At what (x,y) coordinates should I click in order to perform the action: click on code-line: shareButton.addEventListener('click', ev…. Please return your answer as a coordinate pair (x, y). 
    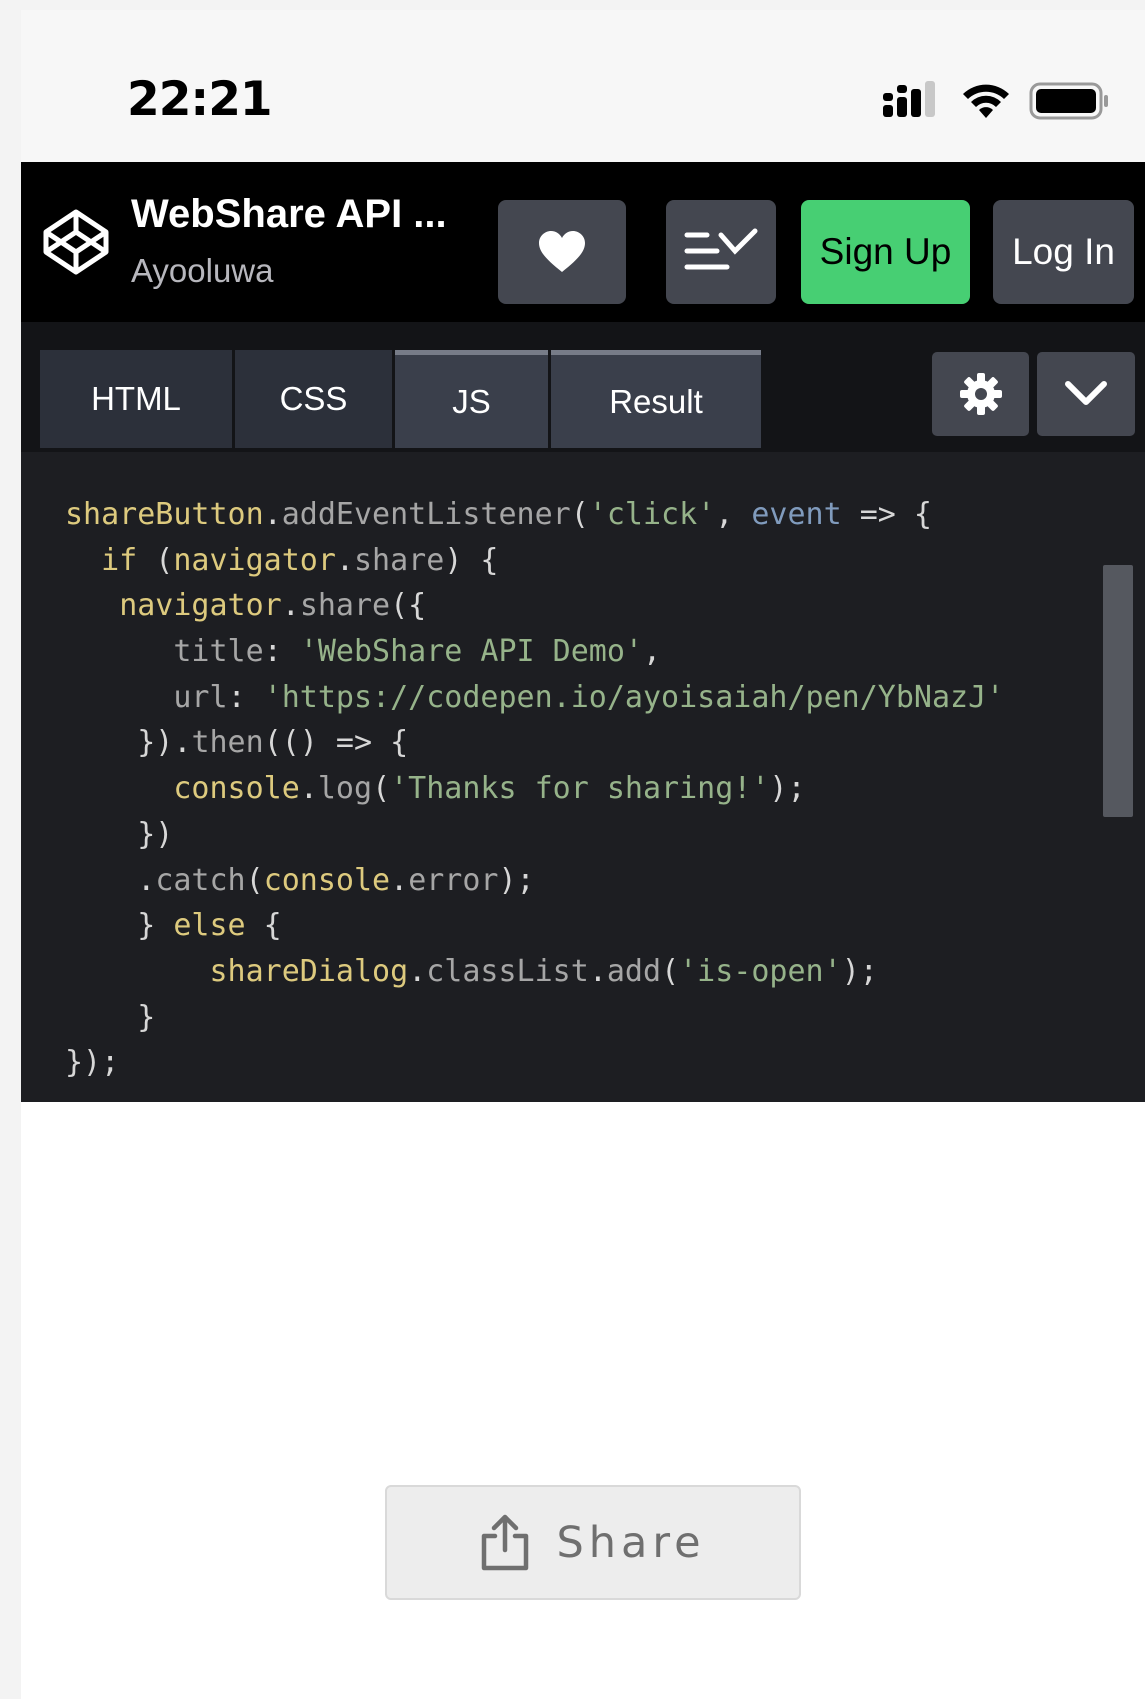
    Looking at the image, I should click on (534, 515).